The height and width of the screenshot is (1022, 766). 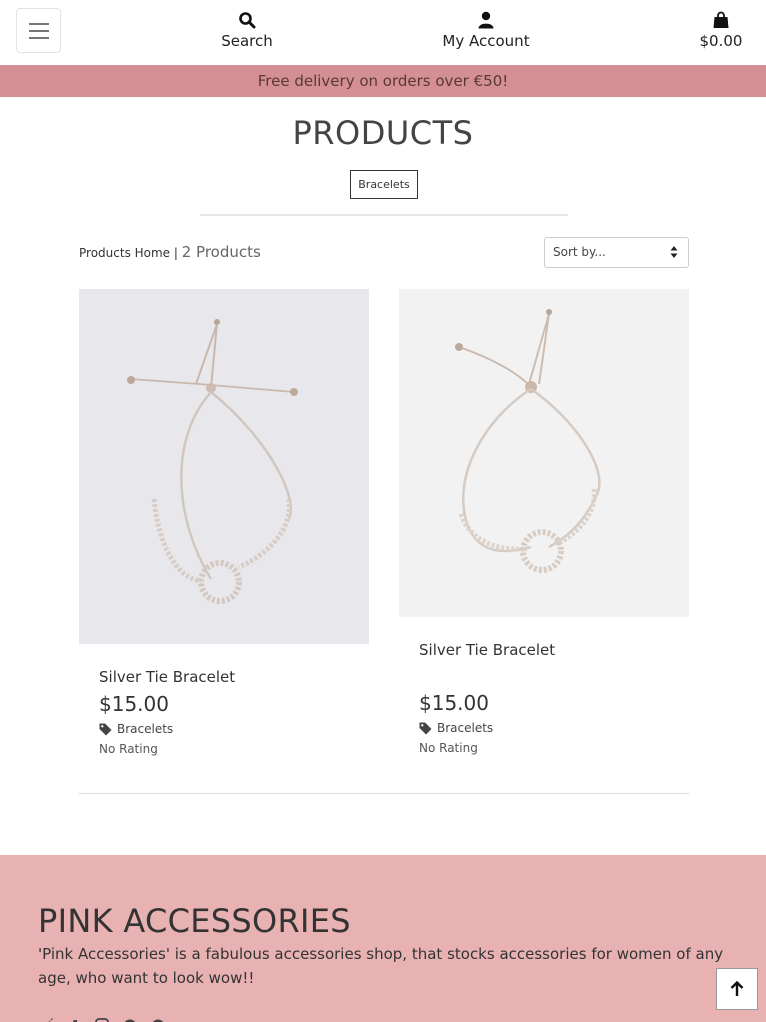 What do you see at coordinates (247, 41) in the screenshot?
I see `search-label: Search` at bounding box center [247, 41].